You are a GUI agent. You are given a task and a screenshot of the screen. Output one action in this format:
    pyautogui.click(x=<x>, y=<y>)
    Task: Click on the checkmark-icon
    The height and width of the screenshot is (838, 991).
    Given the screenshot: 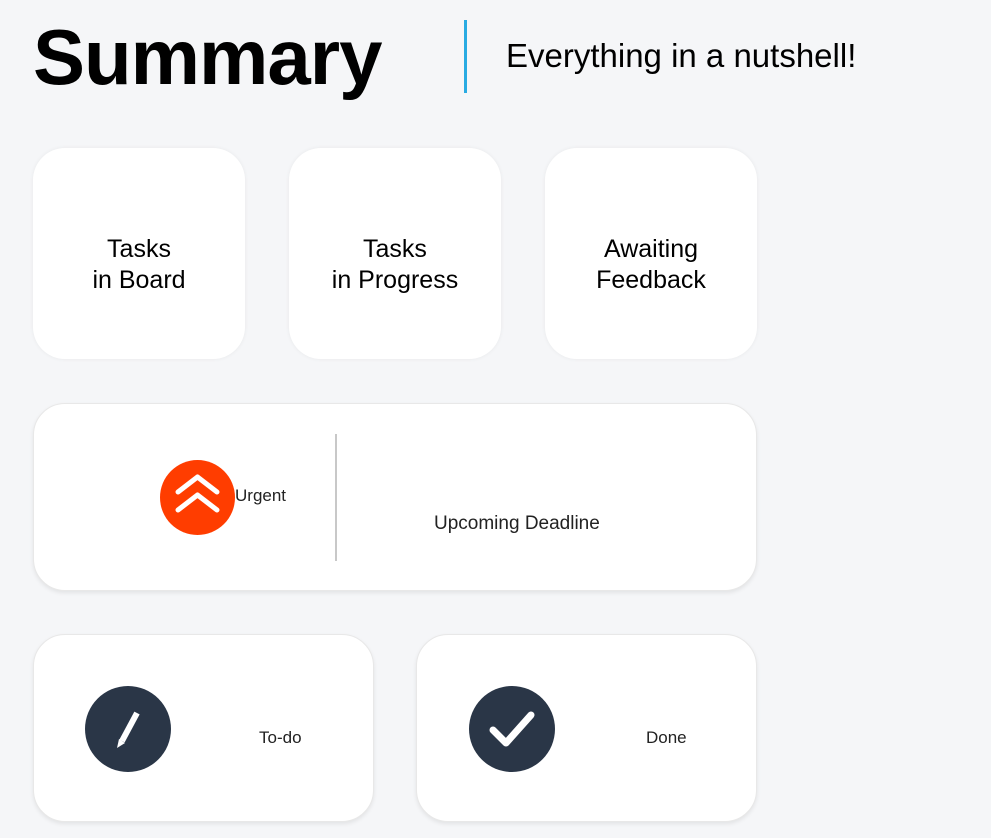 What is the action you would take?
    pyautogui.click(x=512, y=729)
    